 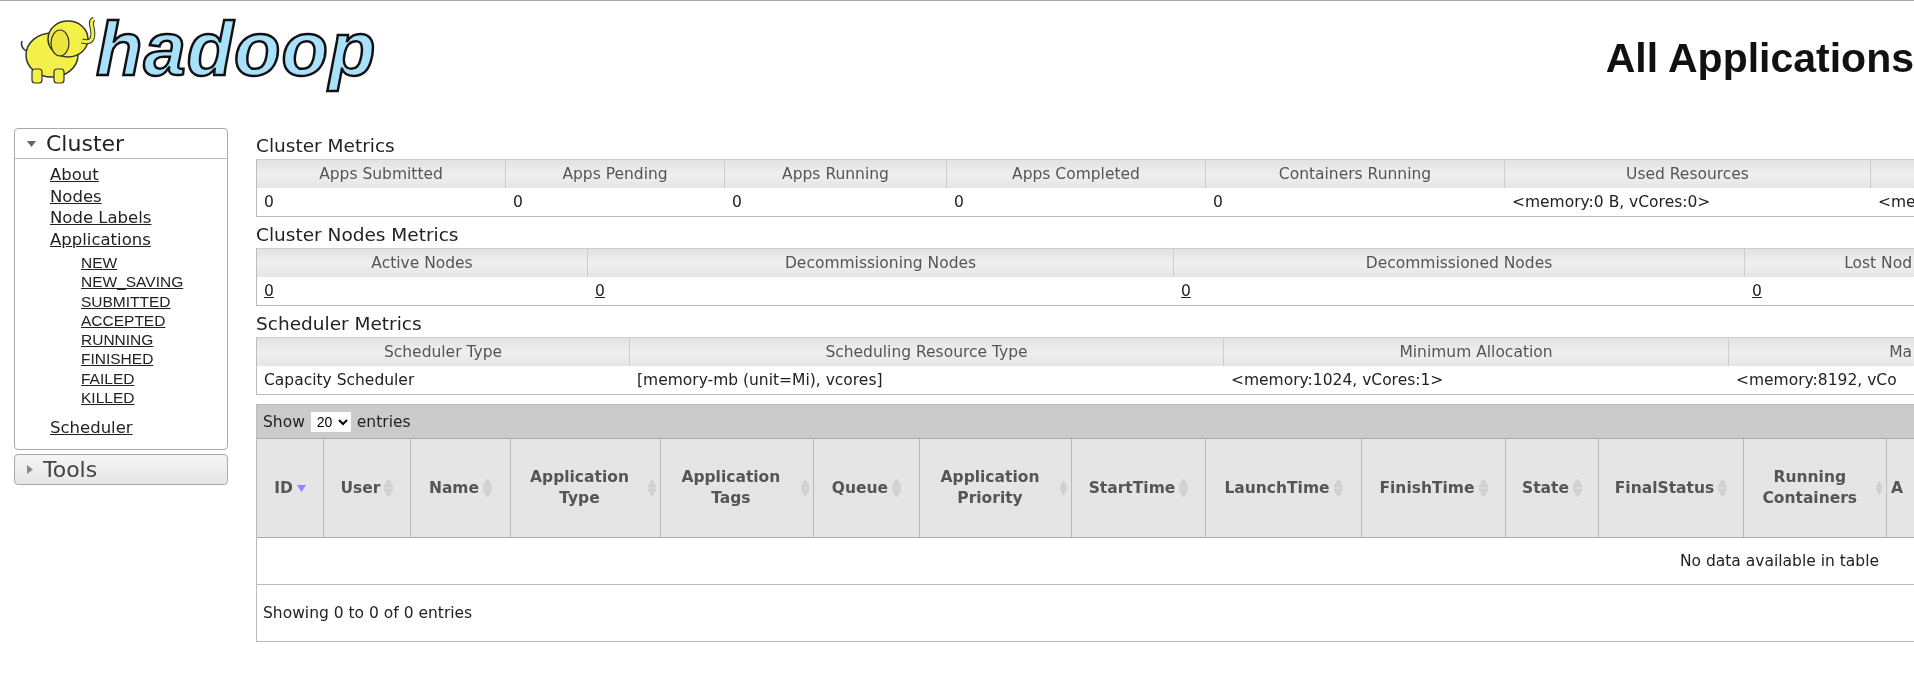 I want to click on column-header: Running Containers, so click(x=1815, y=488).